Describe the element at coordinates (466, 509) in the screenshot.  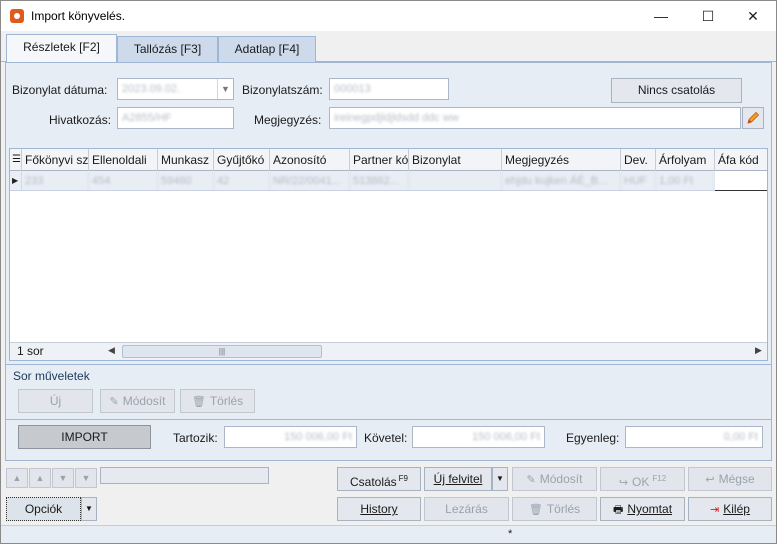
I see `lock-button: Lezárás` at that location.